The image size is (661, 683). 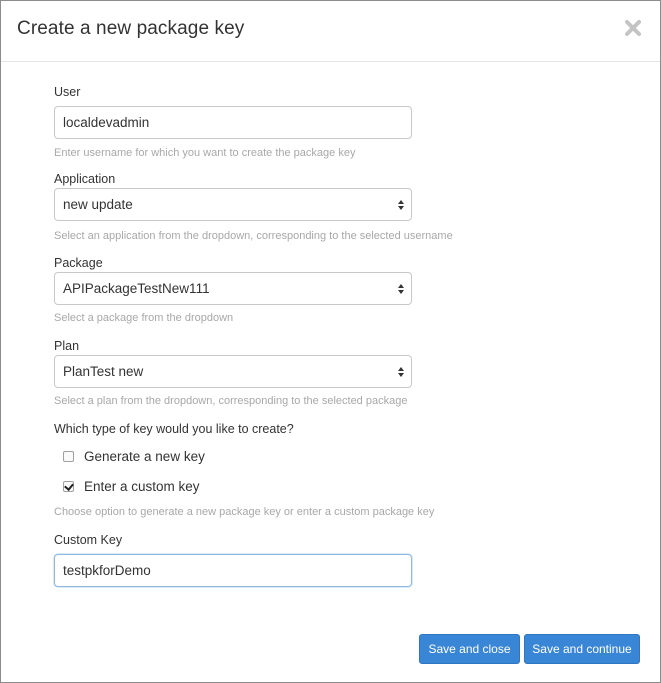 What do you see at coordinates (98, 204) in the screenshot?
I see `application-selected-value: new update` at bounding box center [98, 204].